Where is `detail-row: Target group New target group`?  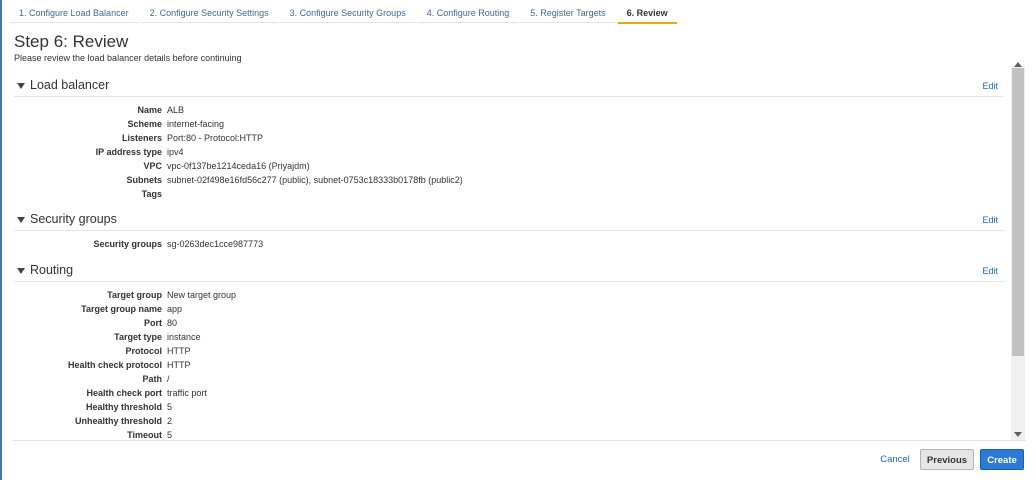
detail-row: Target group New target group is located at coordinates (509, 295).